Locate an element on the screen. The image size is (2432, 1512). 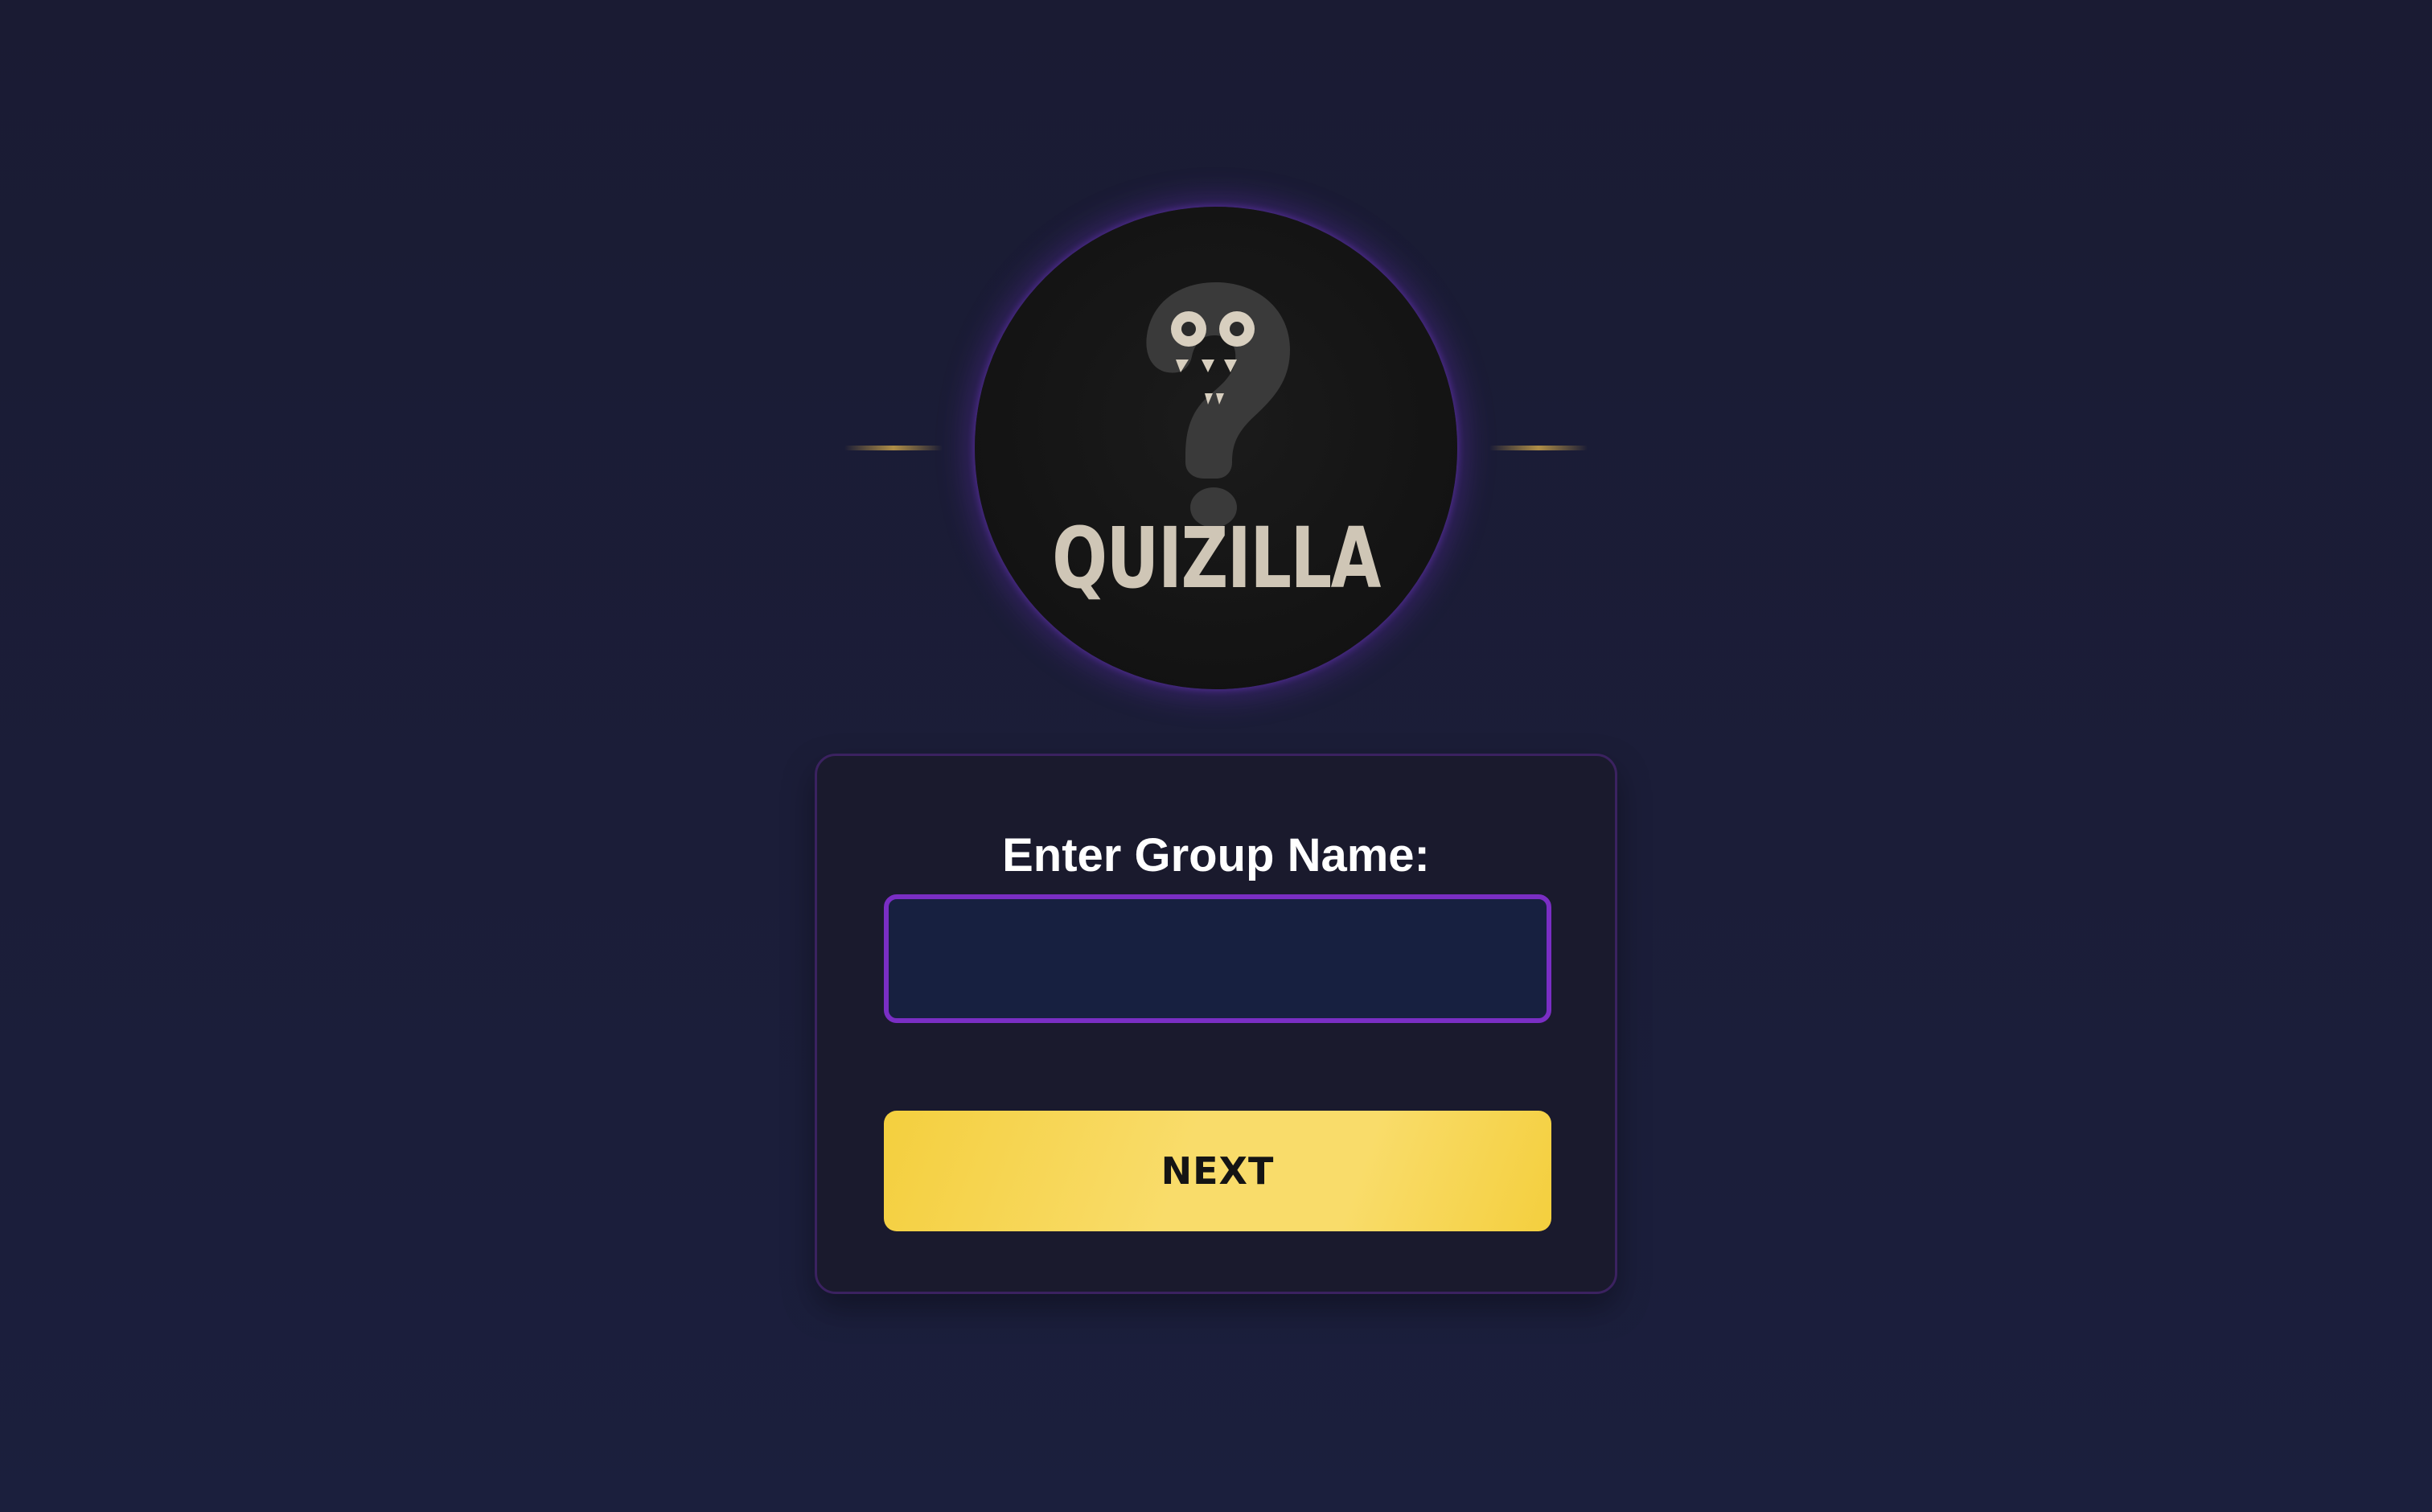
logo-wordmark: QUIZILLA is located at coordinates (1216, 558).